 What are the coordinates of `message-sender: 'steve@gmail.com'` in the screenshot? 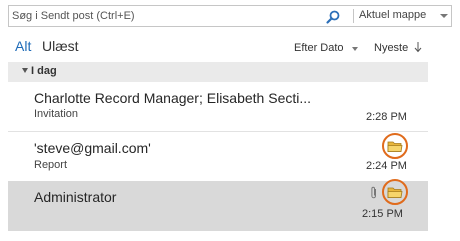 It's located at (92, 148).